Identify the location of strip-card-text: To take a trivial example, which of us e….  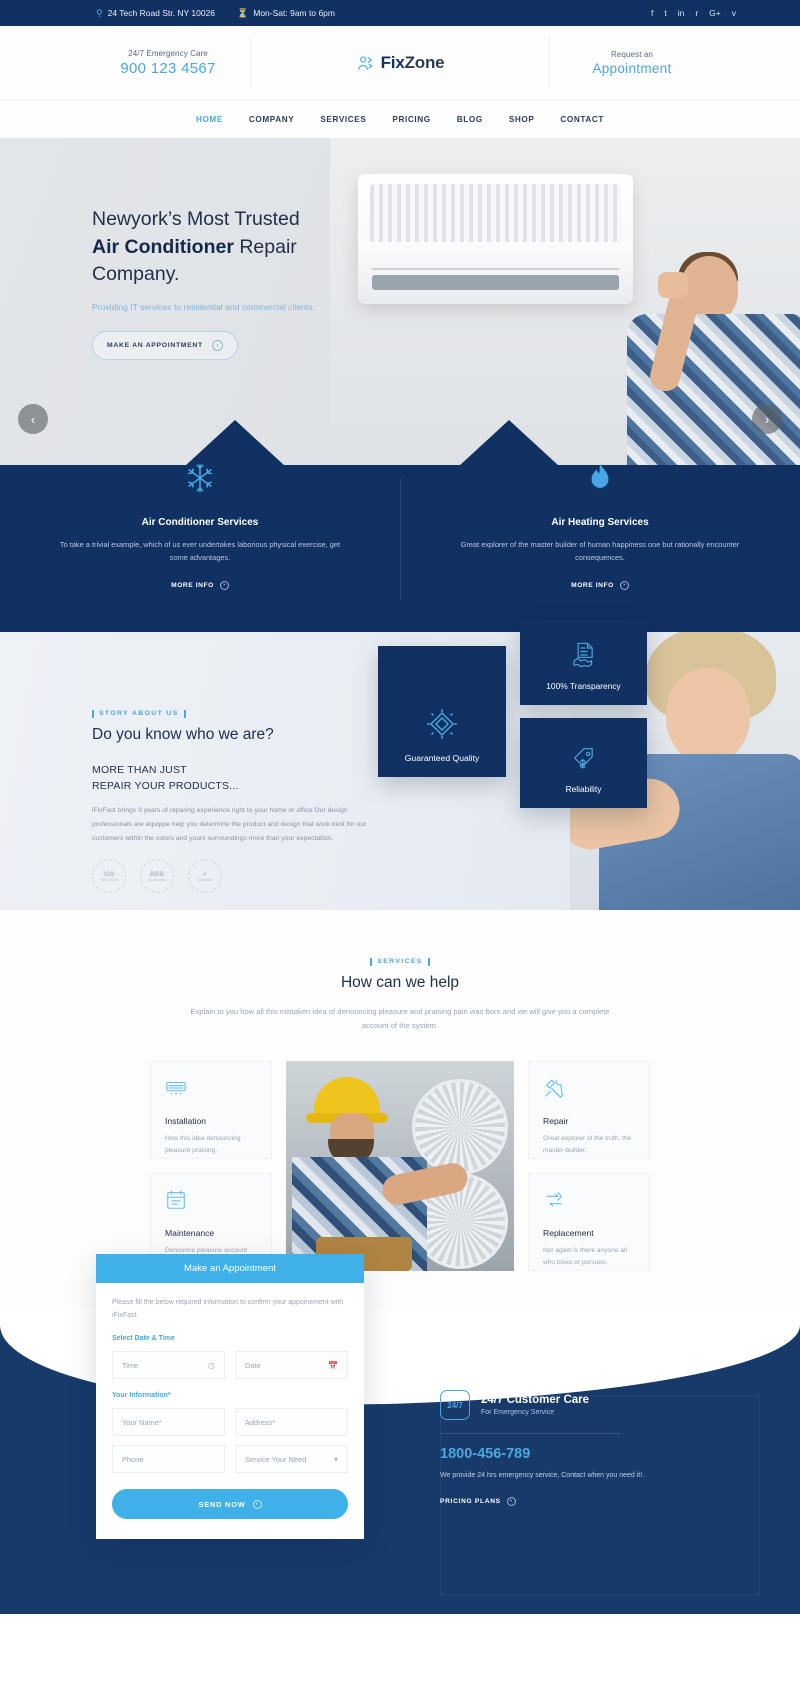
(200, 551).